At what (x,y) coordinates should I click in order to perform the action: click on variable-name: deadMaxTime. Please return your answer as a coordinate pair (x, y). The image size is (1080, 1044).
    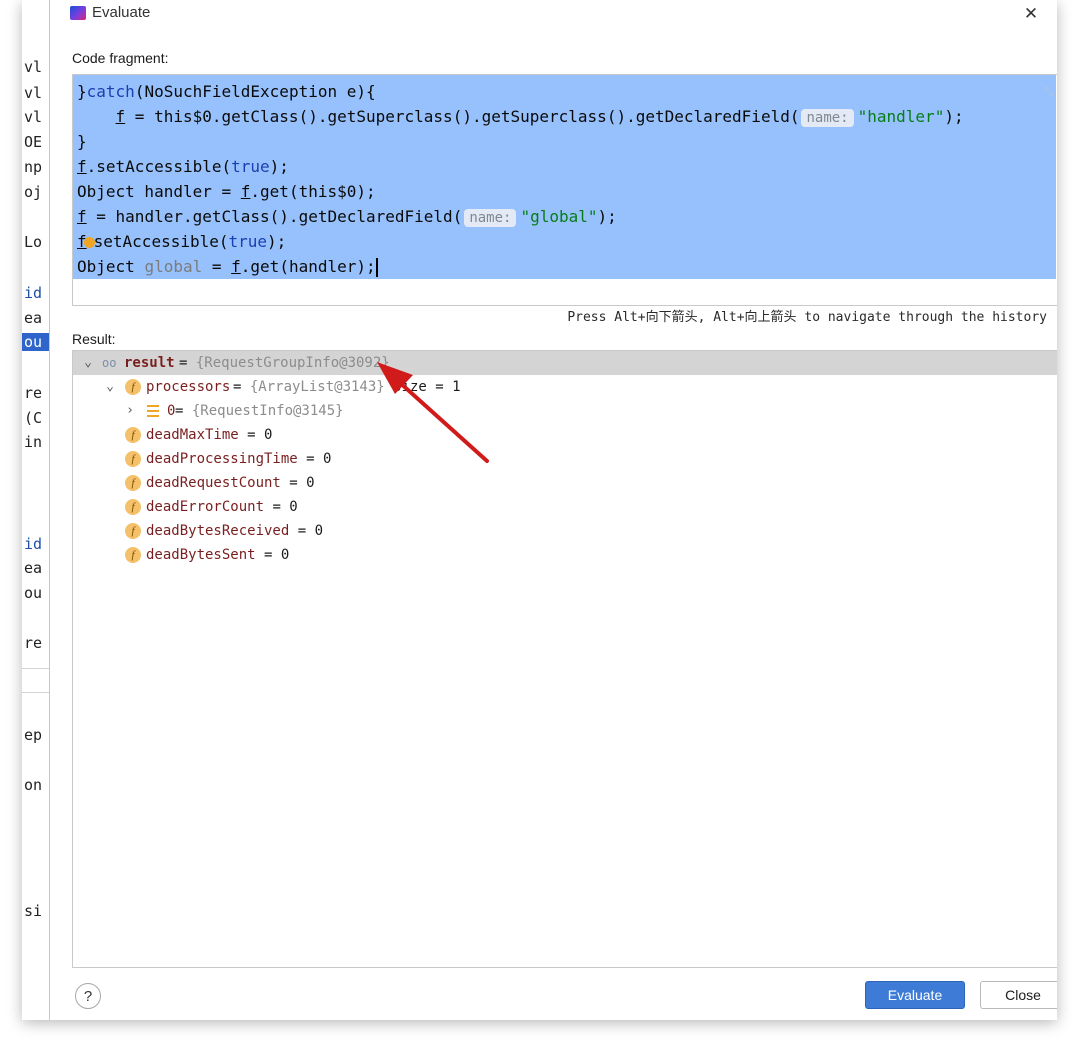
    Looking at the image, I should click on (192, 435).